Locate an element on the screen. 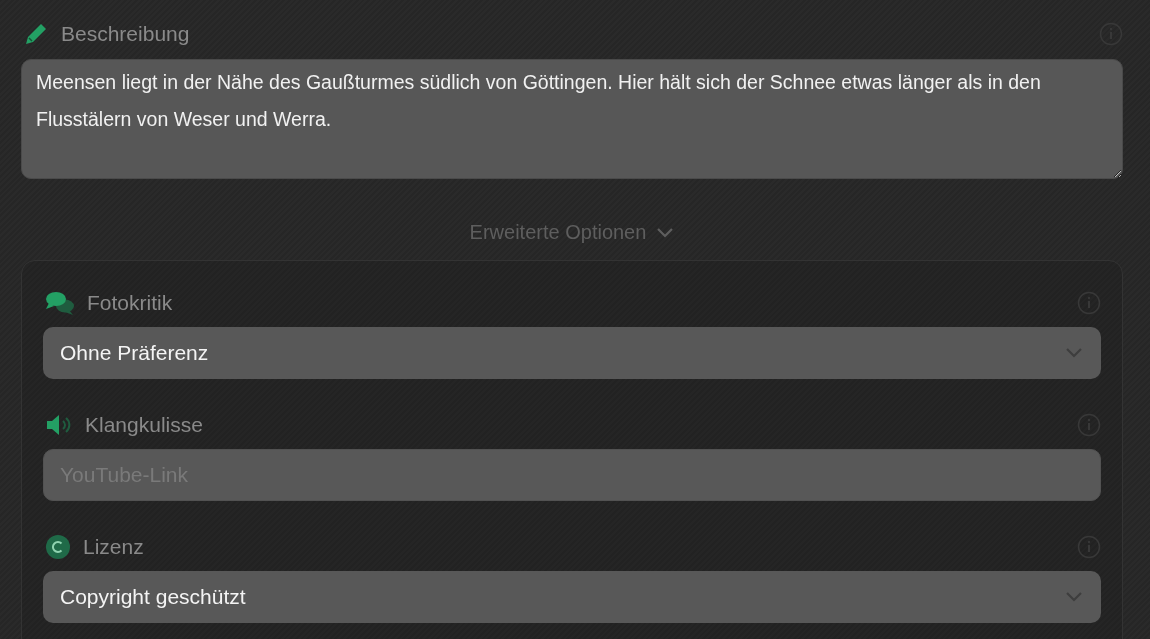  field-label: Klangkulisse is located at coordinates (144, 425).